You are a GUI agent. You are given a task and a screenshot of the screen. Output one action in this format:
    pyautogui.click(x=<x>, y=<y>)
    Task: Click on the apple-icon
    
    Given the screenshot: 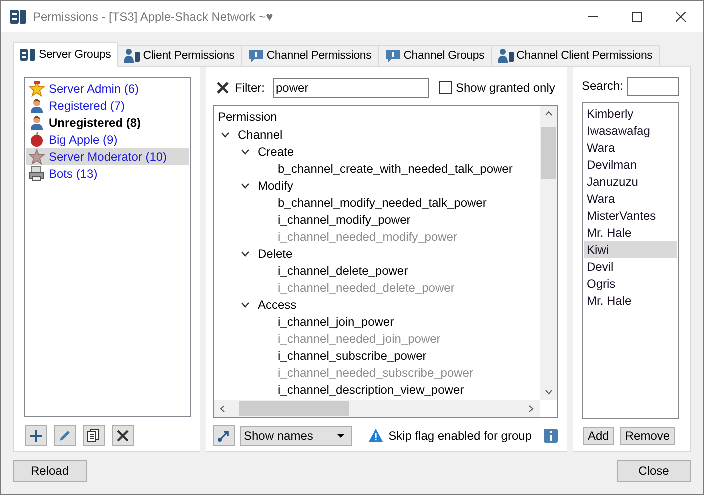 What is the action you would take?
    pyautogui.click(x=37, y=140)
    